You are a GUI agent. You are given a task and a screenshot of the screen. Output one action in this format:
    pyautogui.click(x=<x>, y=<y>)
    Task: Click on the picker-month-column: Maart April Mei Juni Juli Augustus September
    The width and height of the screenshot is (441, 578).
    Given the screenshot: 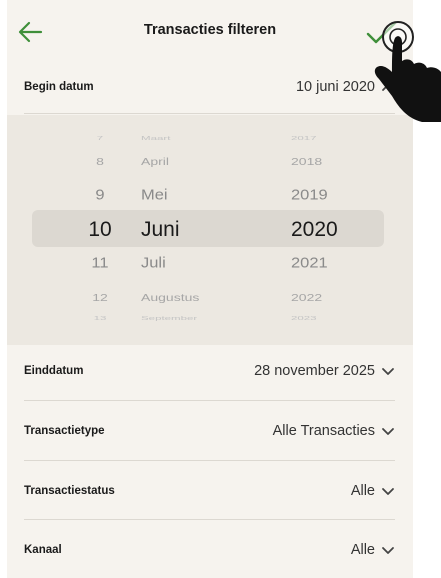 What is the action you would take?
    pyautogui.click(x=206, y=230)
    